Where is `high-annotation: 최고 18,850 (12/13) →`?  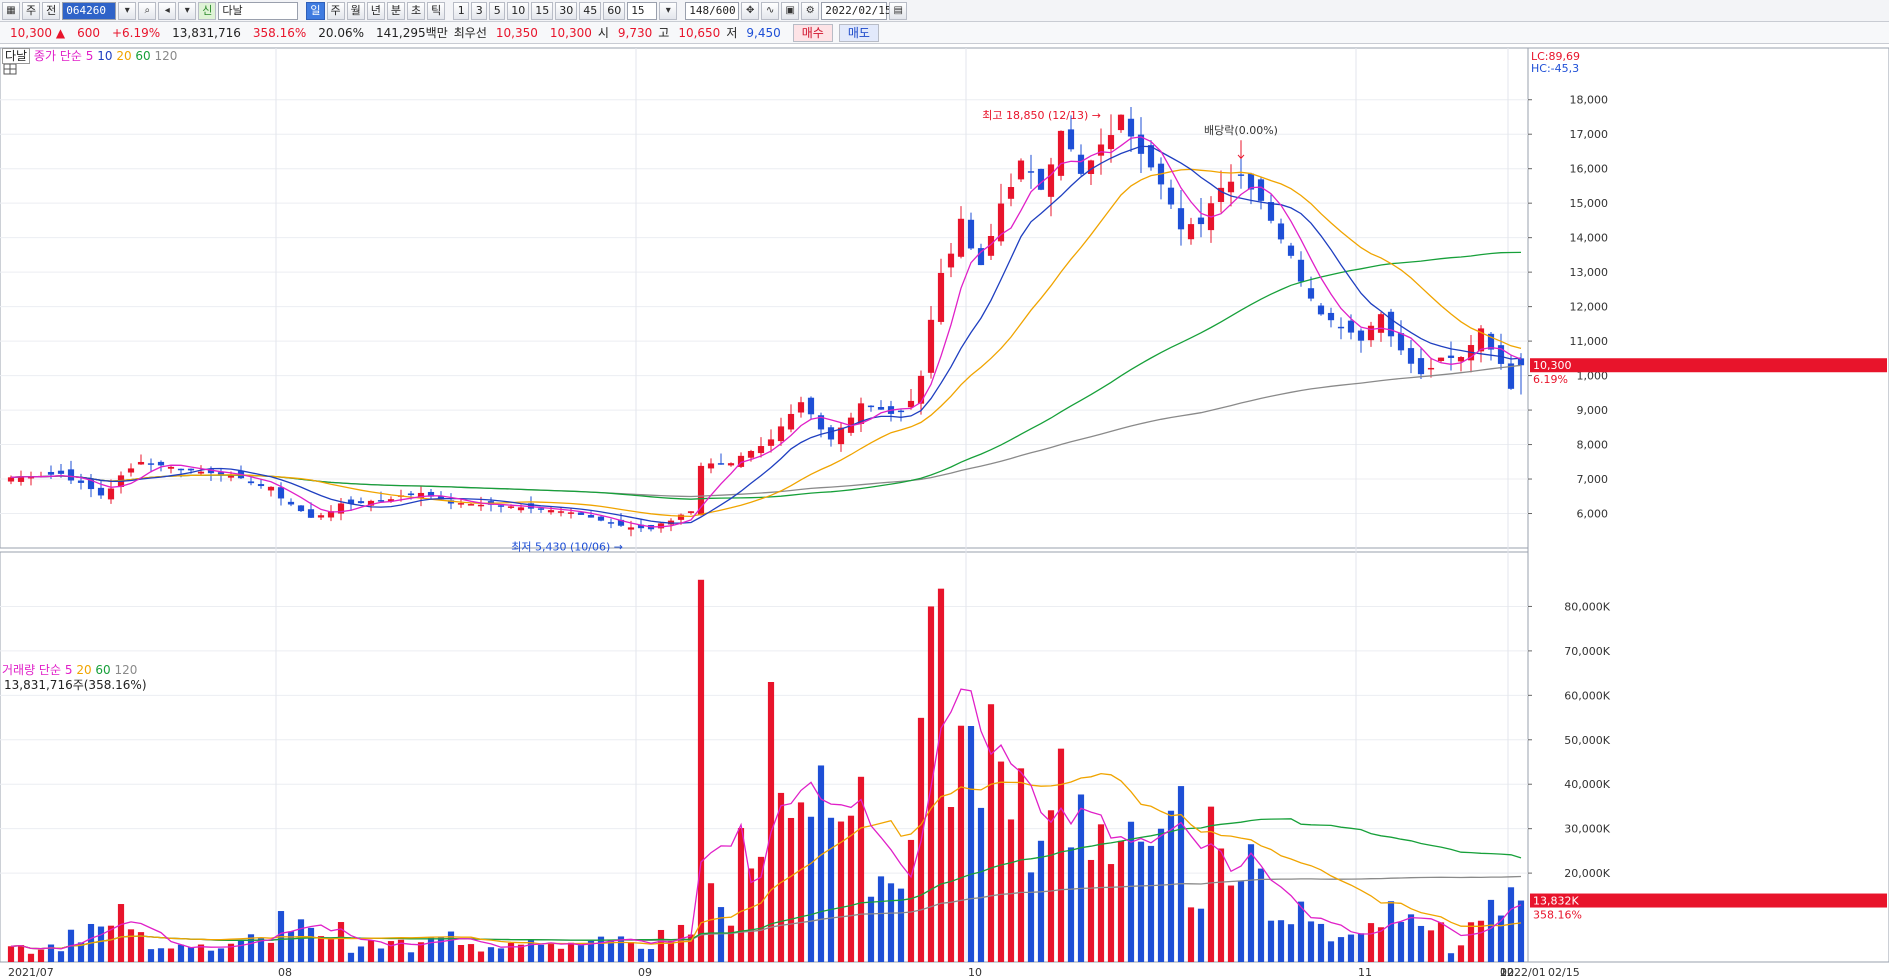
high-annotation: 최고 18,850 (12/13) → is located at coordinates (1041, 115).